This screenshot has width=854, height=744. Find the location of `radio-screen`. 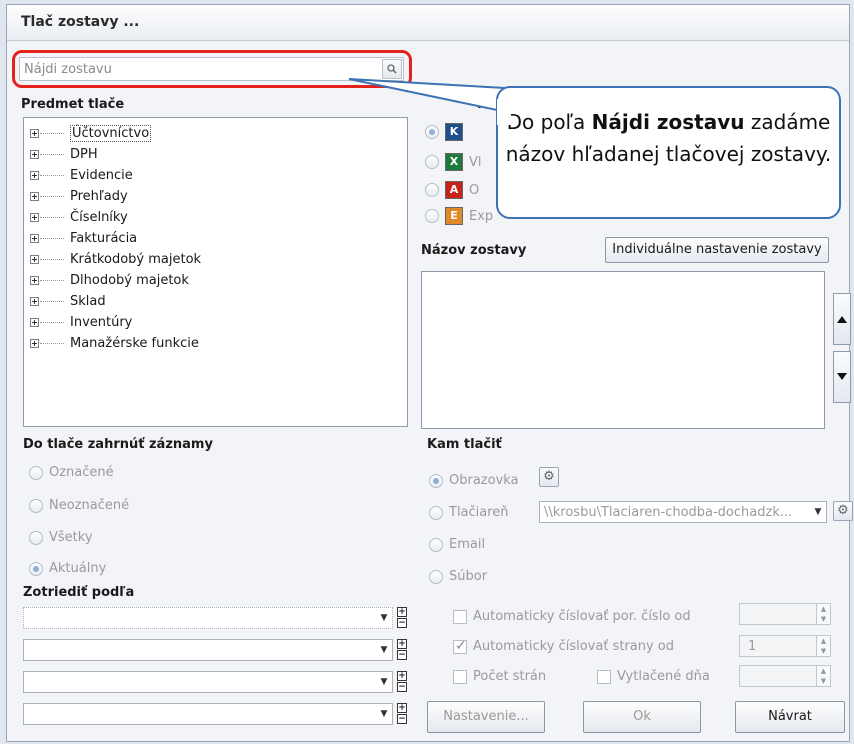

radio-screen is located at coordinates (436, 480).